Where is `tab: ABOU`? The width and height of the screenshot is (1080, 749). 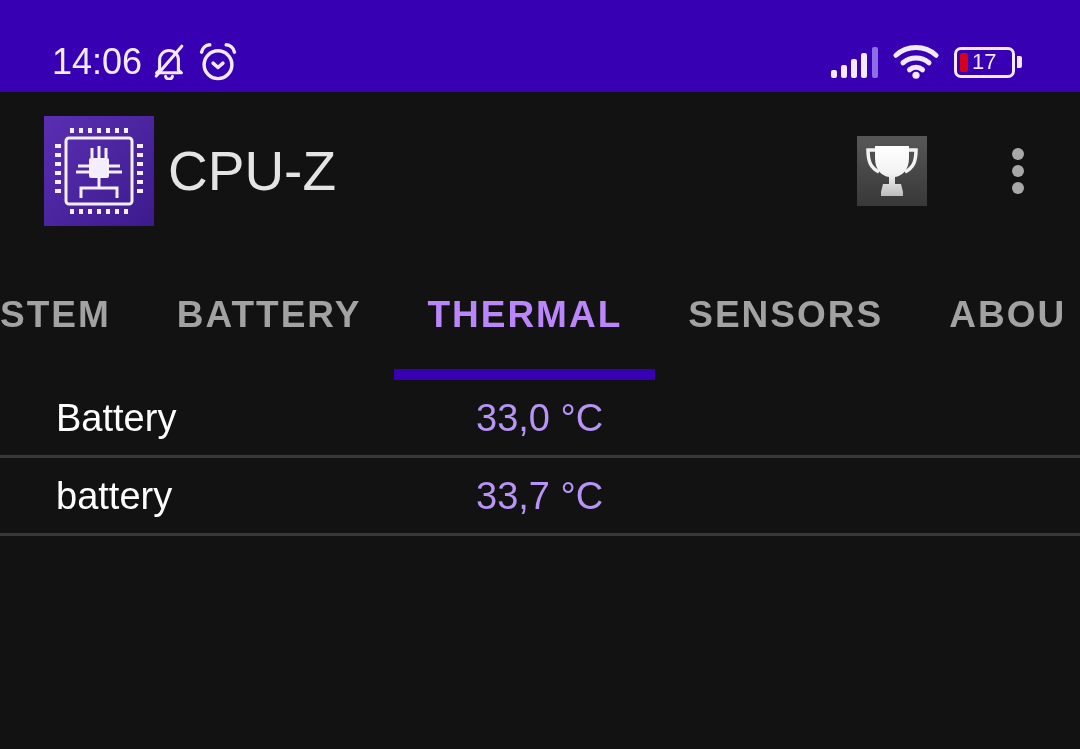 tab: ABOU is located at coordinates (998, 315).